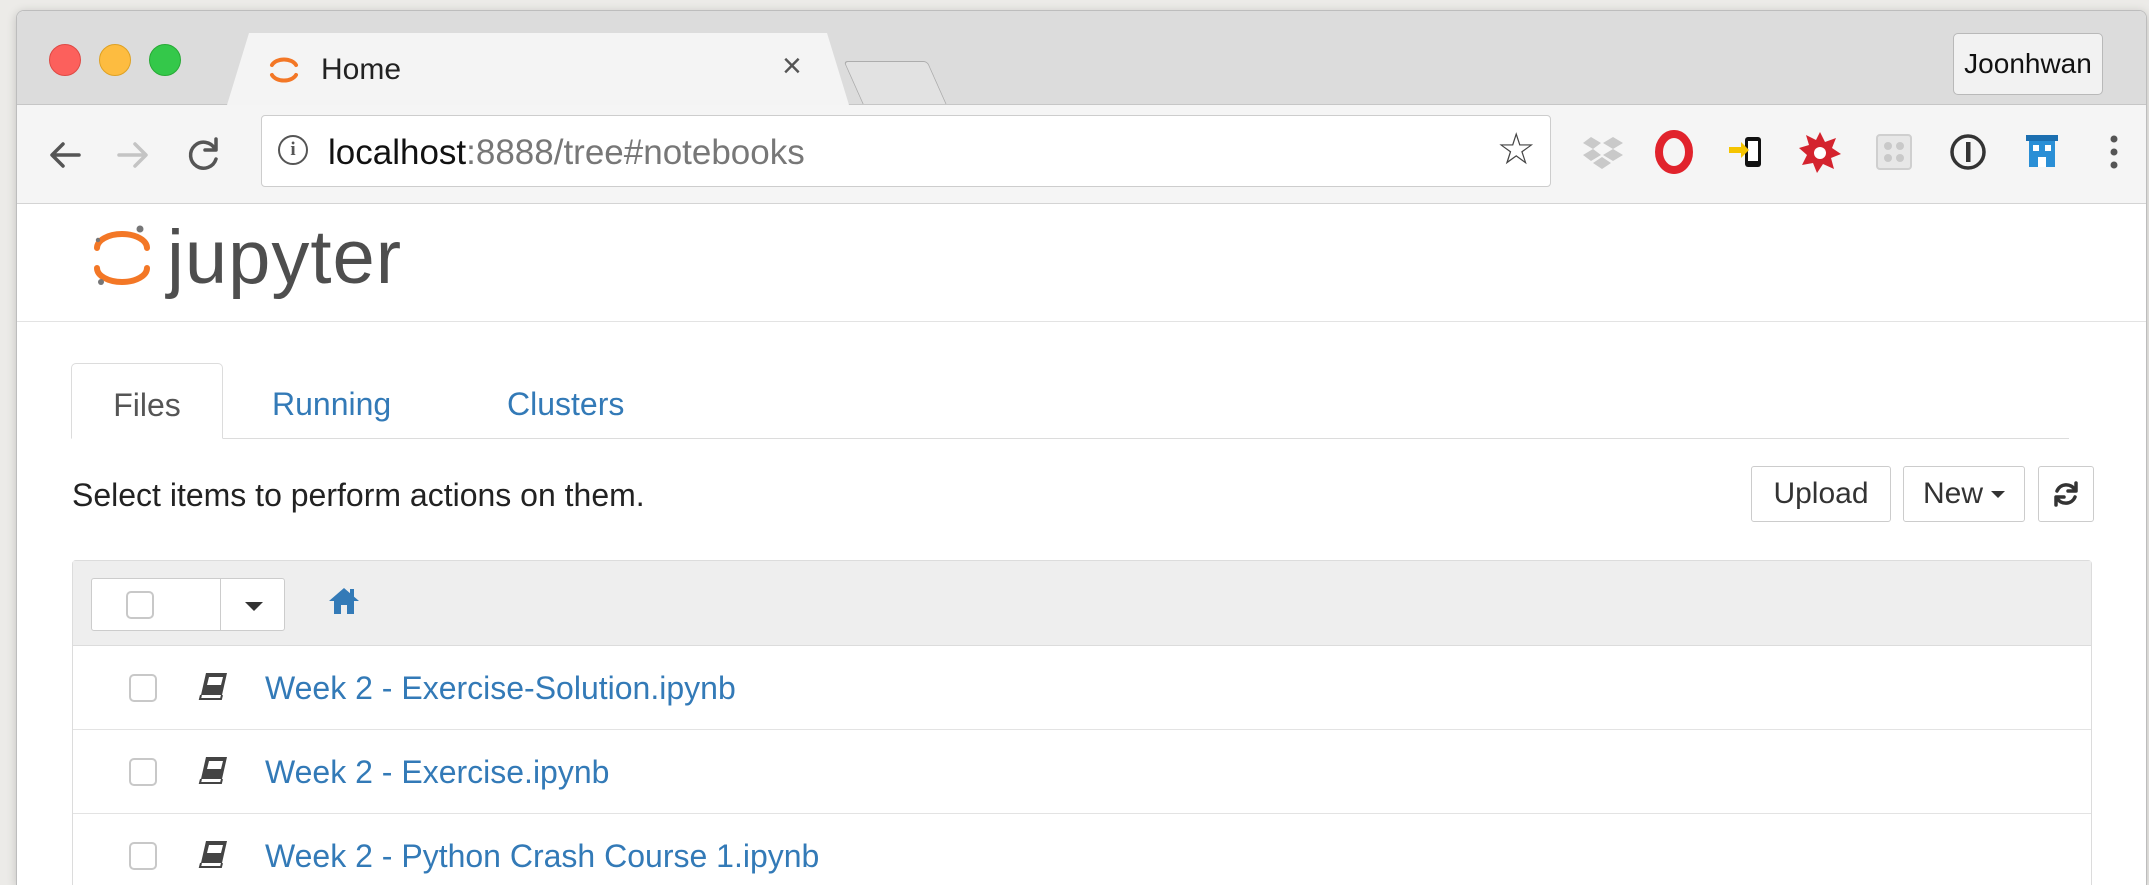 The height and width of the screenshot is (885, 2149). Describe the element at coordinates (165, 60) in the screenshot. I see `zoom-window-button` at that location.